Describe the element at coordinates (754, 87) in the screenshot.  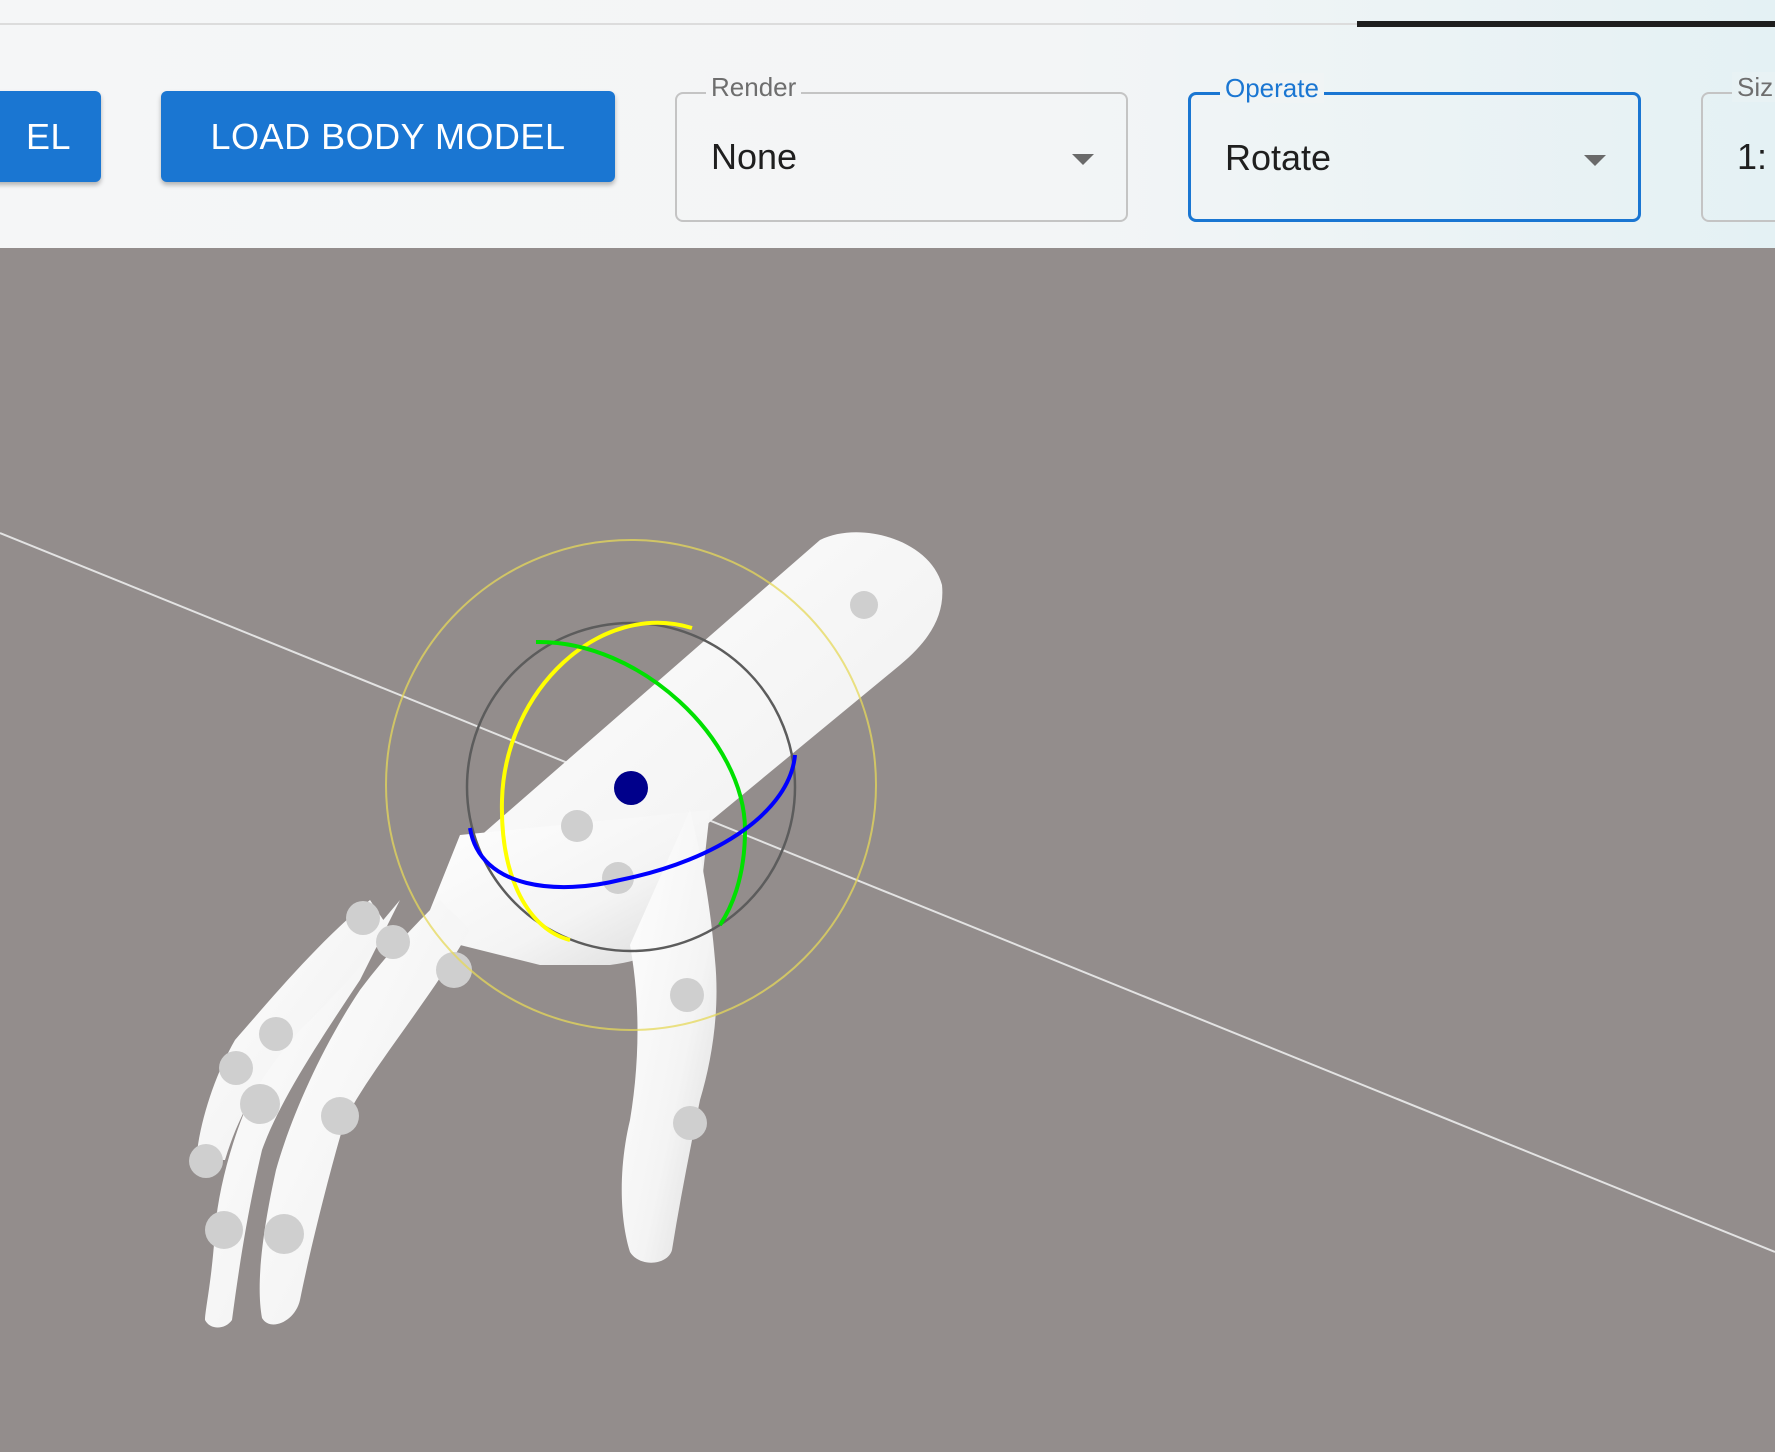
I see `render-select-label: Render` at that location.